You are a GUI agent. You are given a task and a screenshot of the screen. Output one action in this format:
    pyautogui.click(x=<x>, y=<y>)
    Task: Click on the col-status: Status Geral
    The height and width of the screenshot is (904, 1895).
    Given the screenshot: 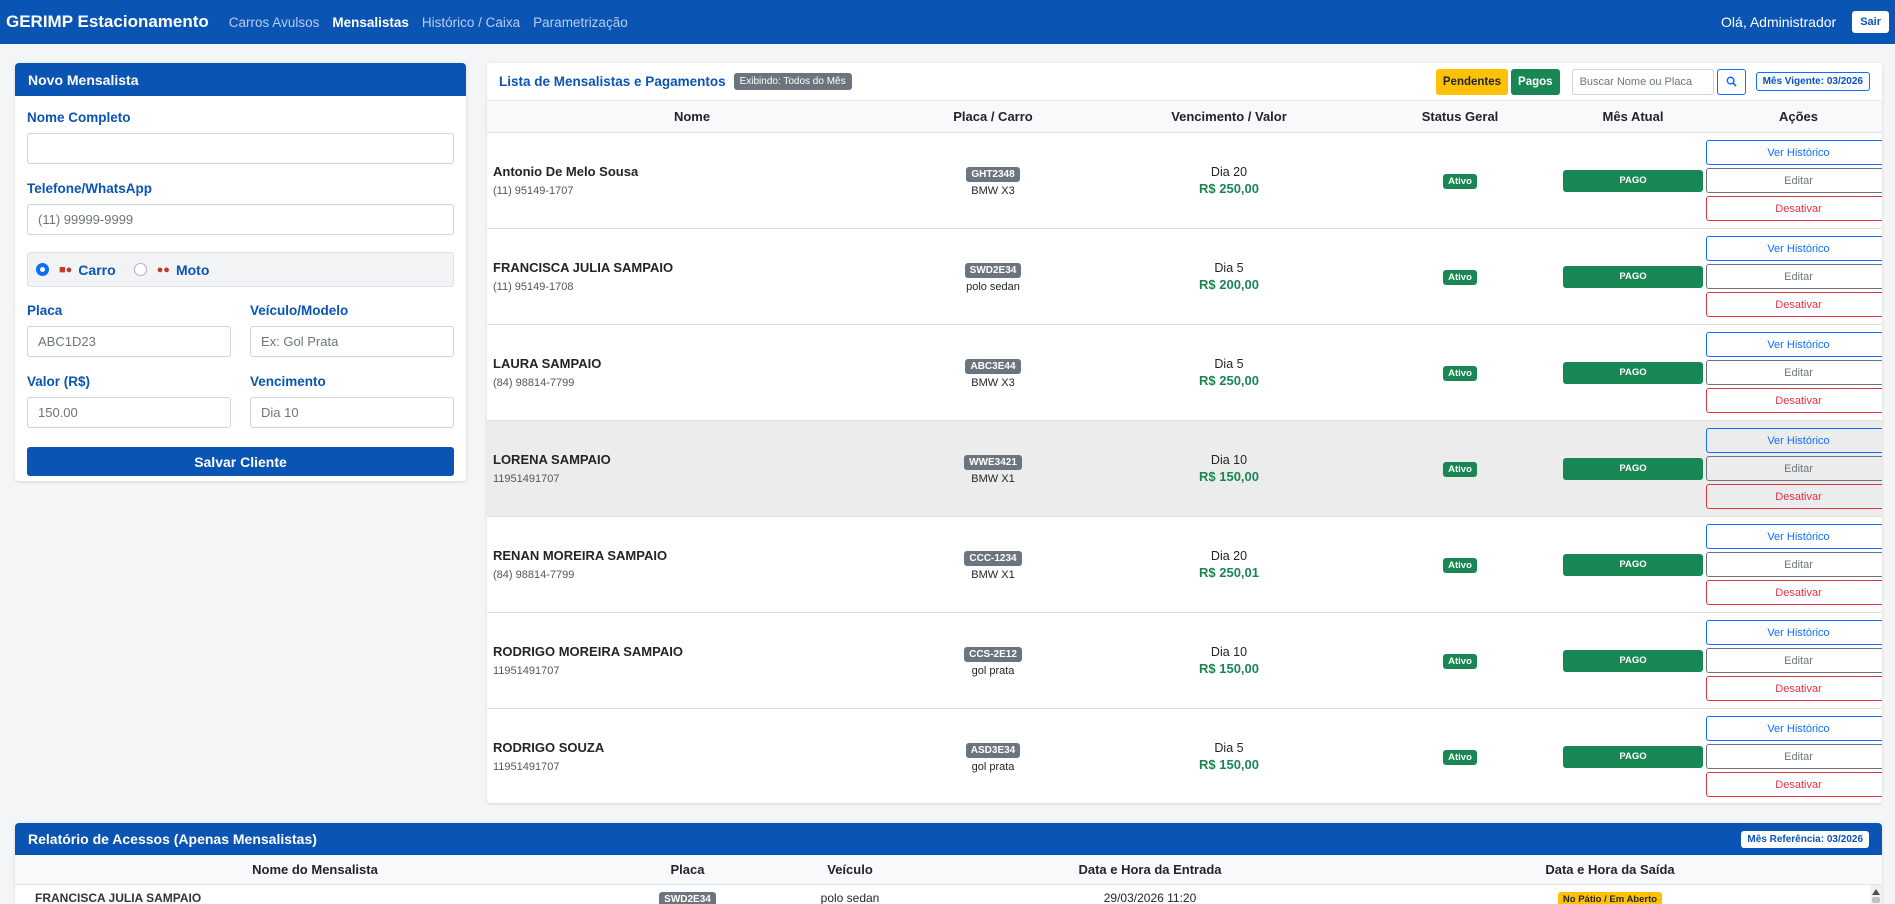 What is the action you would take?
    pyautogui.click(x=1460, y=116)
    